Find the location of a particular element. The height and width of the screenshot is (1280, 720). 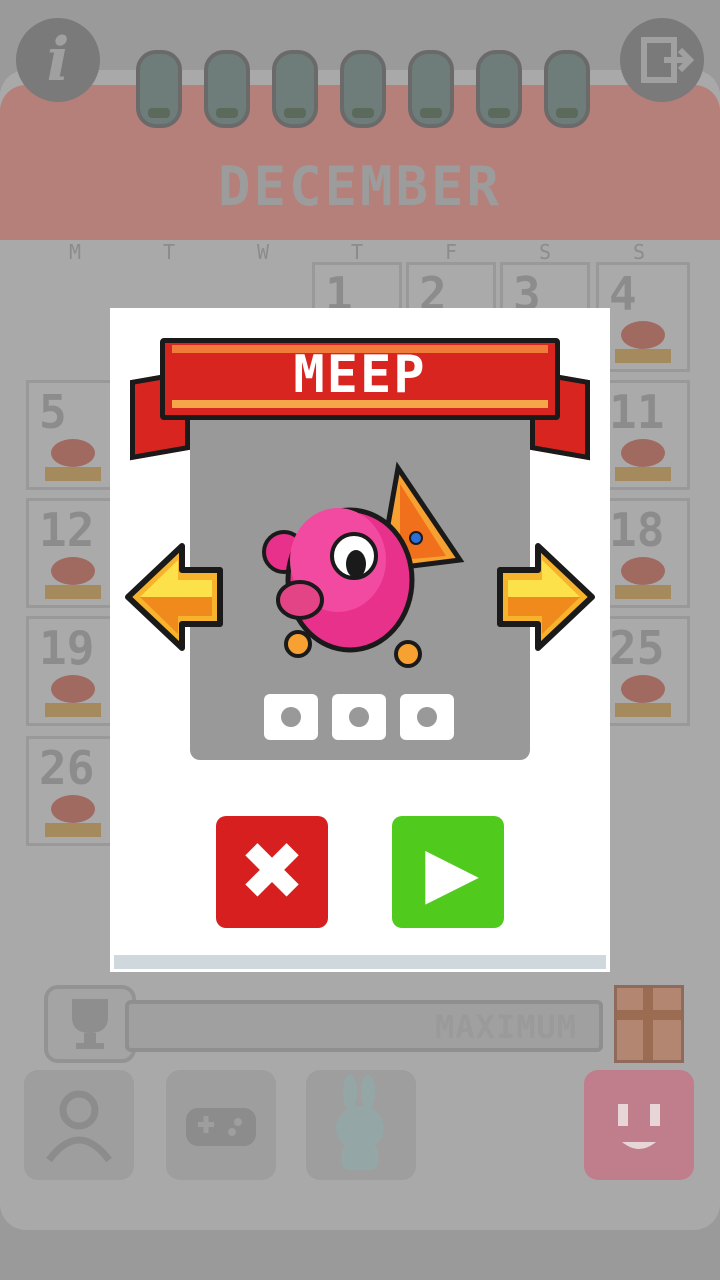

close-icon: ✖ is located at coordinates (272, 871).